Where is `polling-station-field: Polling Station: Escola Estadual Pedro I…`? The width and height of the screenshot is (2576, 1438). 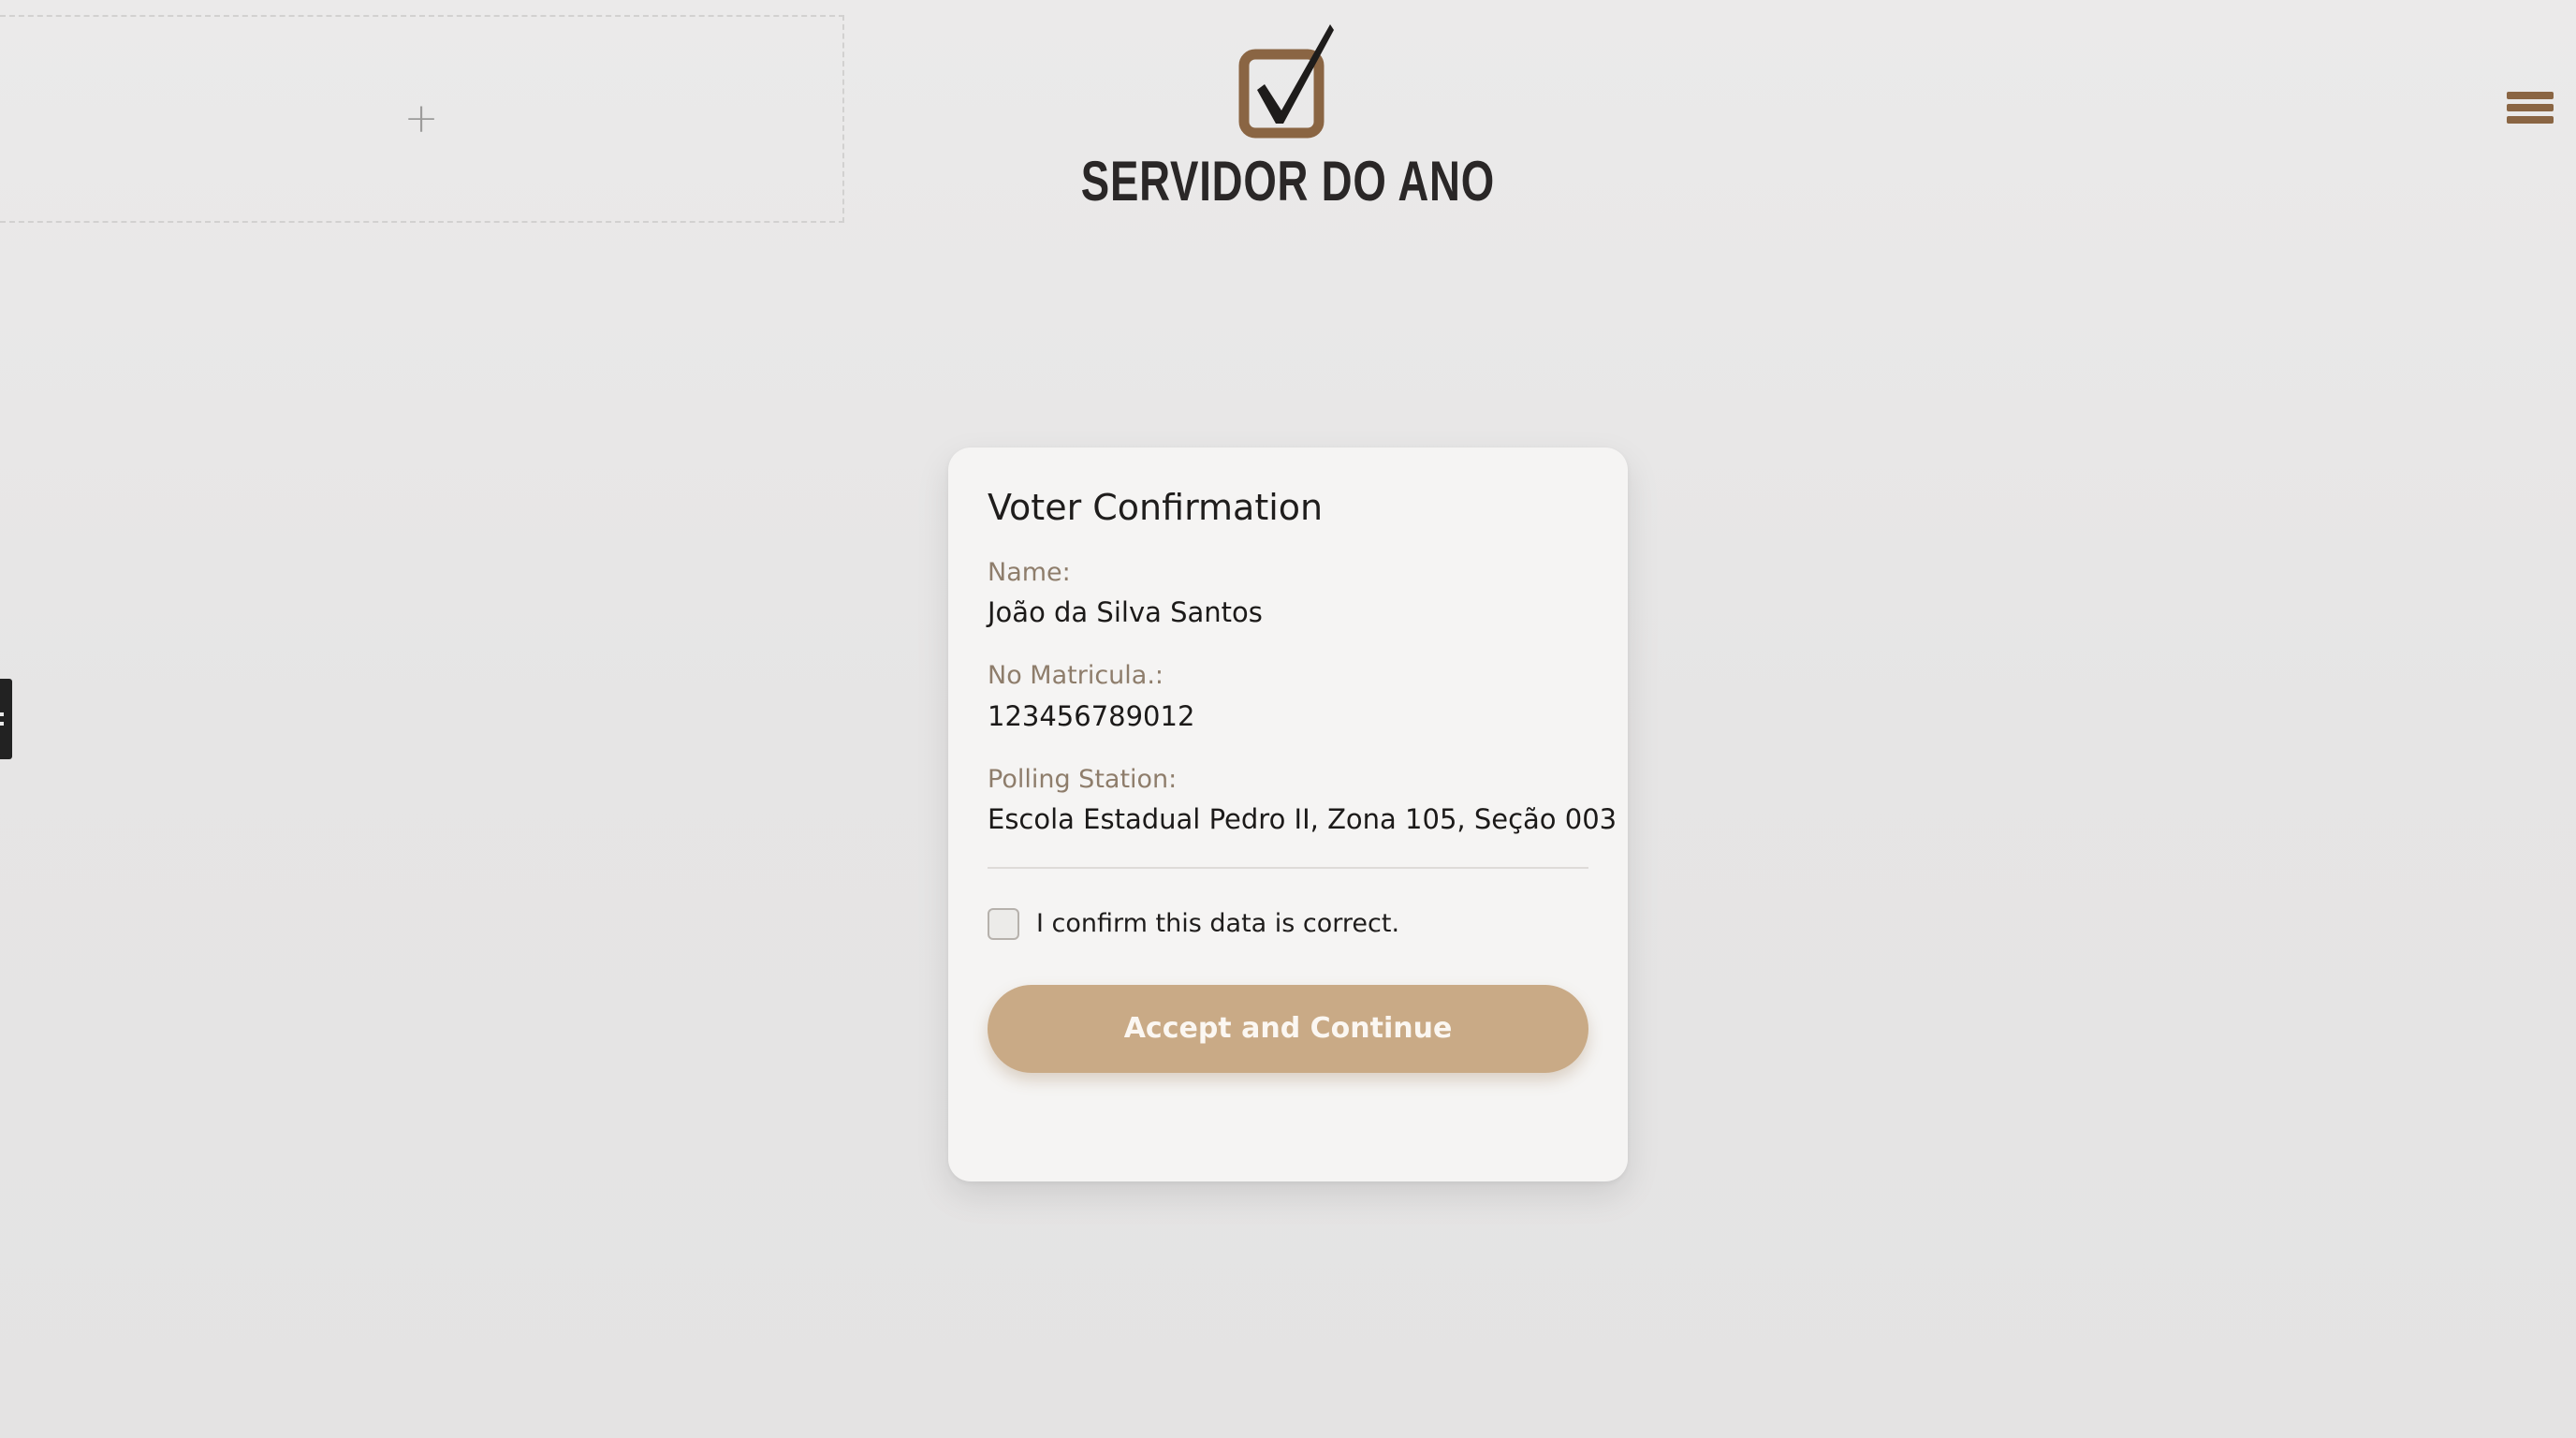 polling-station-field: Polling Station: Escola Estadual Pedro I… is located at coordinates (1302, 800).